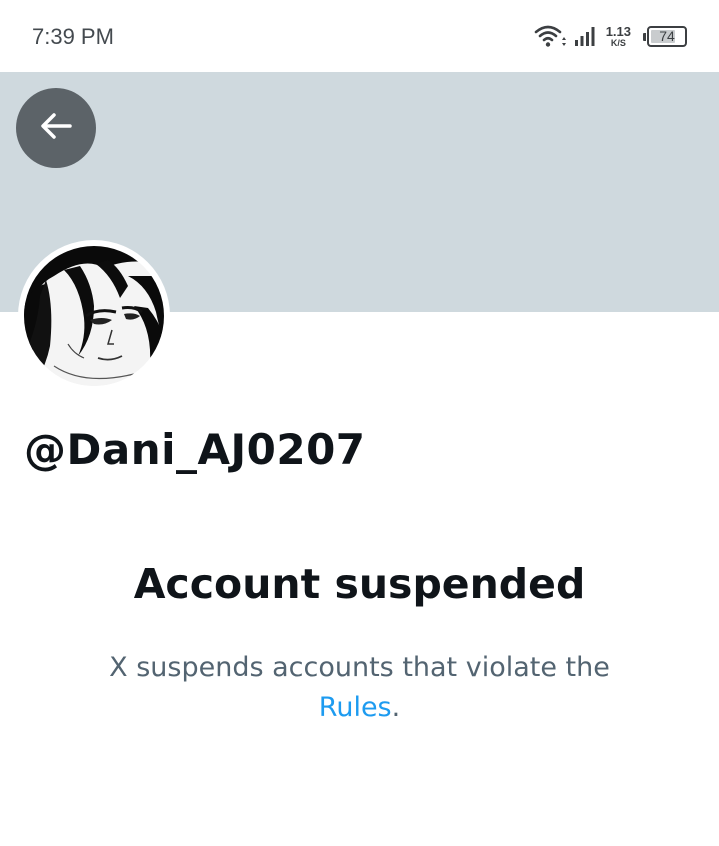 The image size is (719, 846). Describe the element at coordinates (396, 707) in the screenshot. I see `description-period: .` at that location.